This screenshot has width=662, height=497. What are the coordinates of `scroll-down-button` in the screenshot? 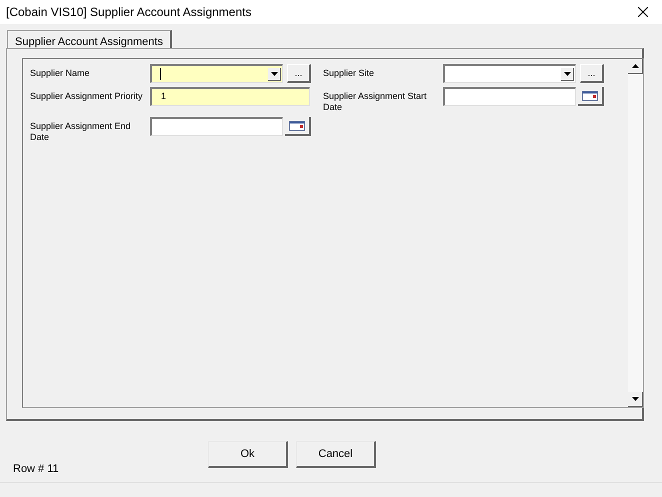 It's located at (635, 399).